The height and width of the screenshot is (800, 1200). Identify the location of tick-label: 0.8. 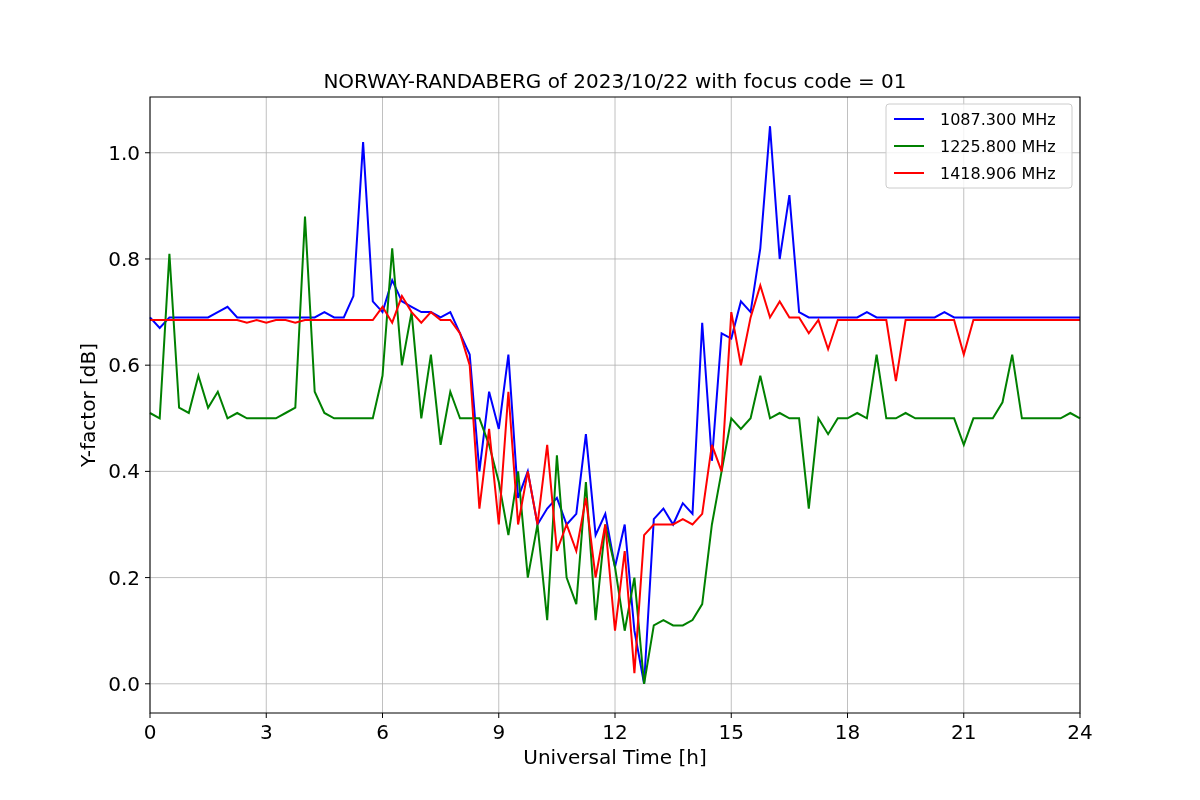
(124, 258).